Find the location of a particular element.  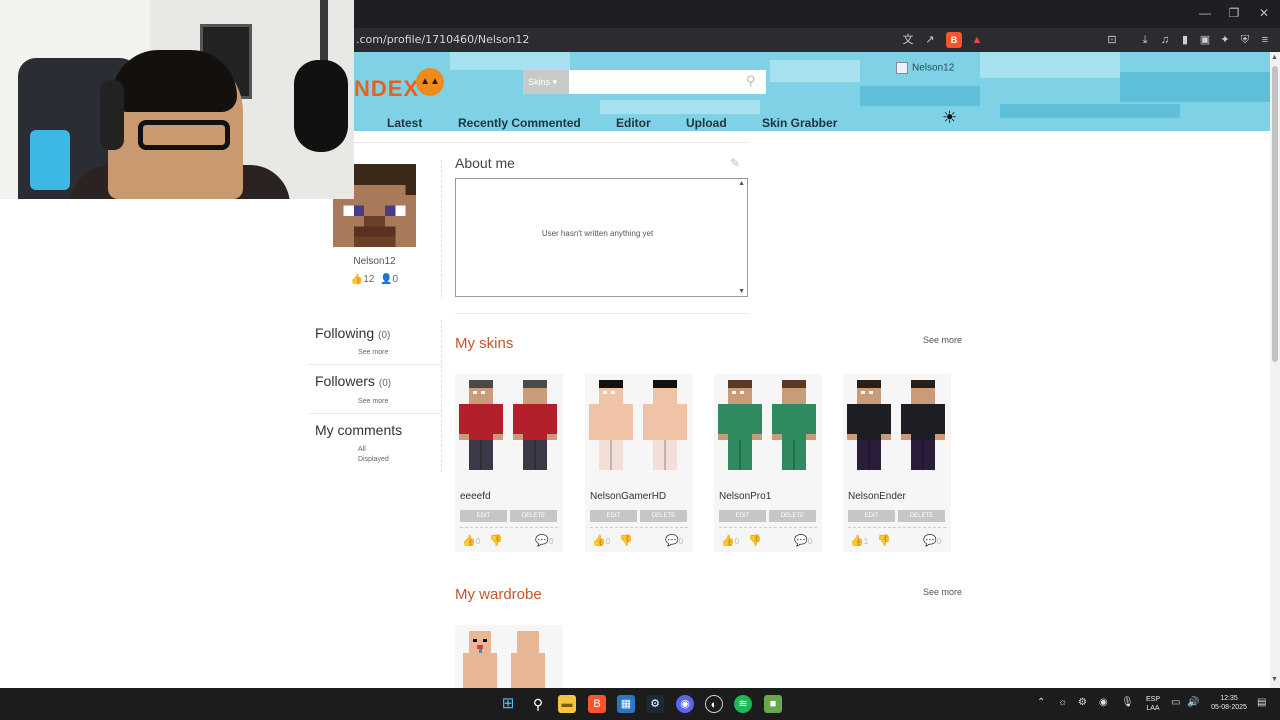

about-me-box: User hasn't written anything yet ▲ ▼ is located at coordinates (601, 237).